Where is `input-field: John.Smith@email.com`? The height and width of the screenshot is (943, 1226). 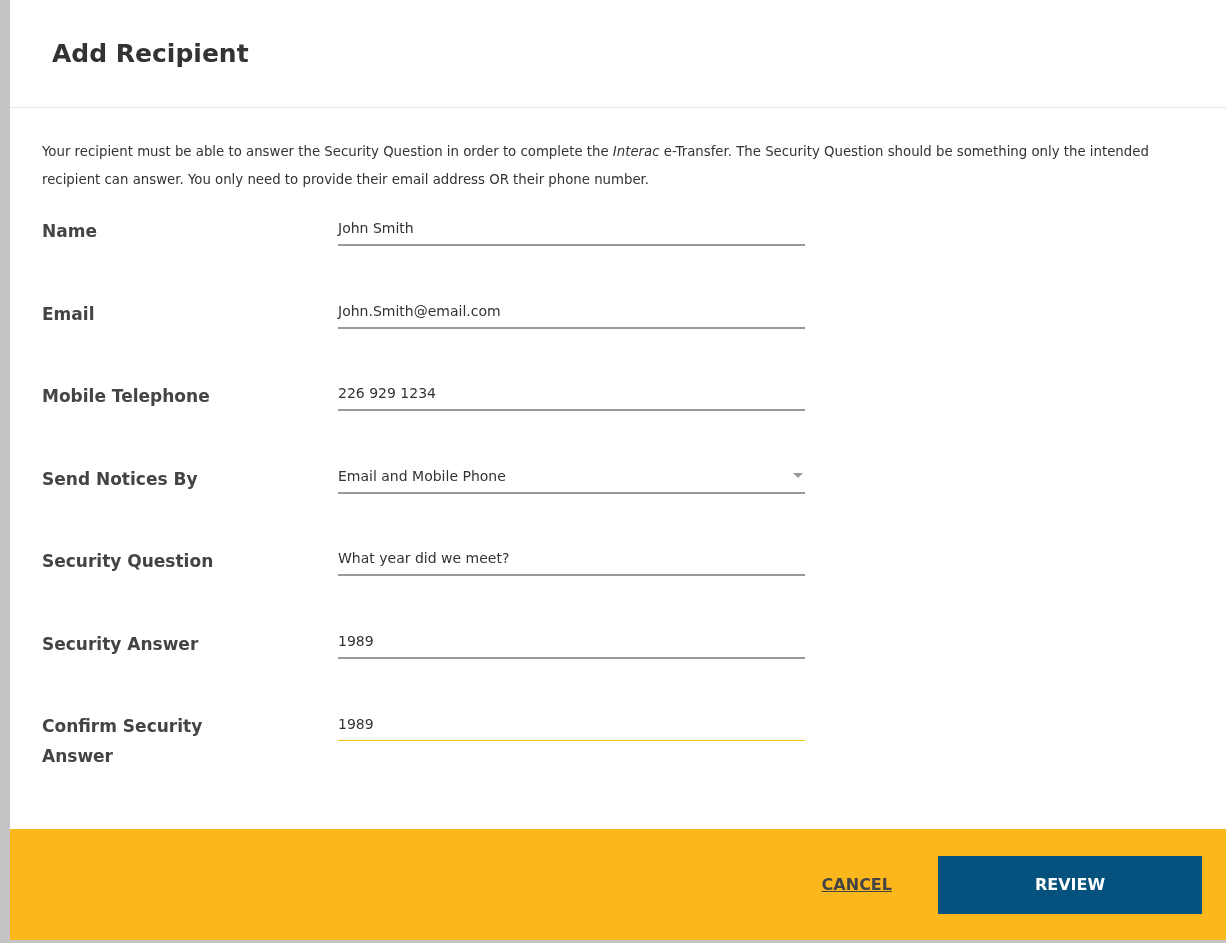 input-field: John.Smith@email.com is located at coordinates (571, 311).